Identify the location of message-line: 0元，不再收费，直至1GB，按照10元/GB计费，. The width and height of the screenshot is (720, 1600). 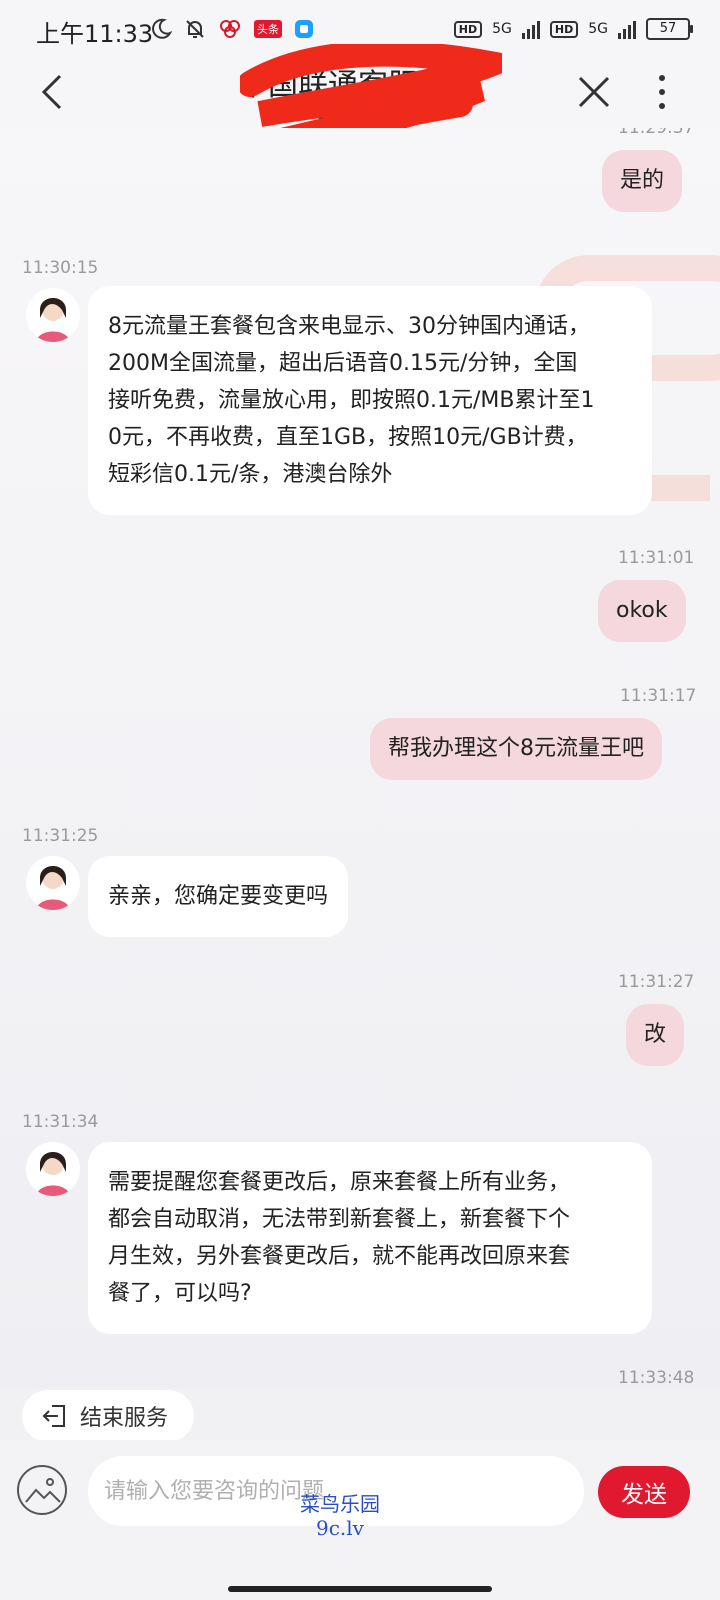
(348, 437).